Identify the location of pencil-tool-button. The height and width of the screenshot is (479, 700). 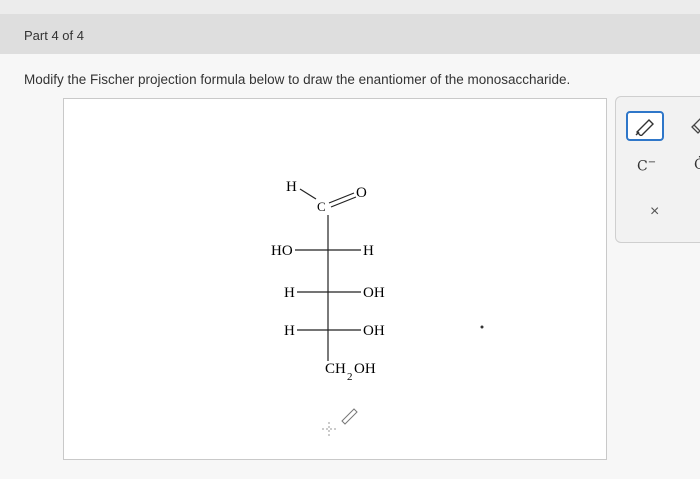
(645, 126).